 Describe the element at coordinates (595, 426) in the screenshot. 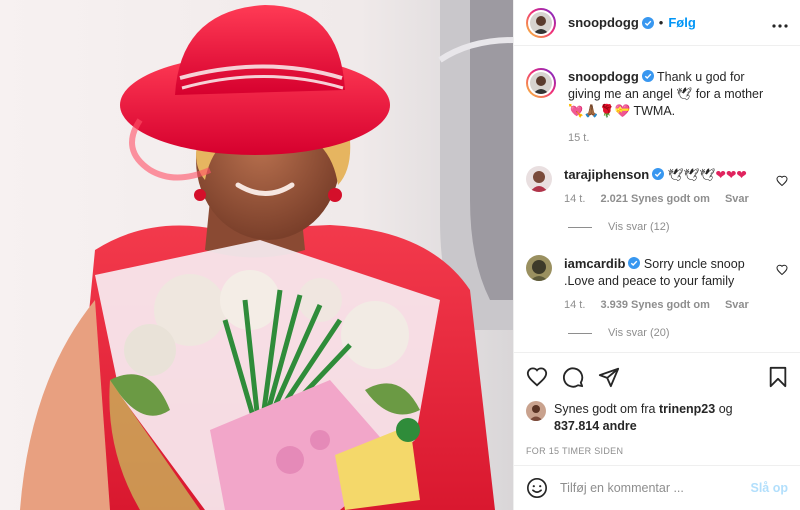

I see `likes-others: 837.814 andre` at that location.